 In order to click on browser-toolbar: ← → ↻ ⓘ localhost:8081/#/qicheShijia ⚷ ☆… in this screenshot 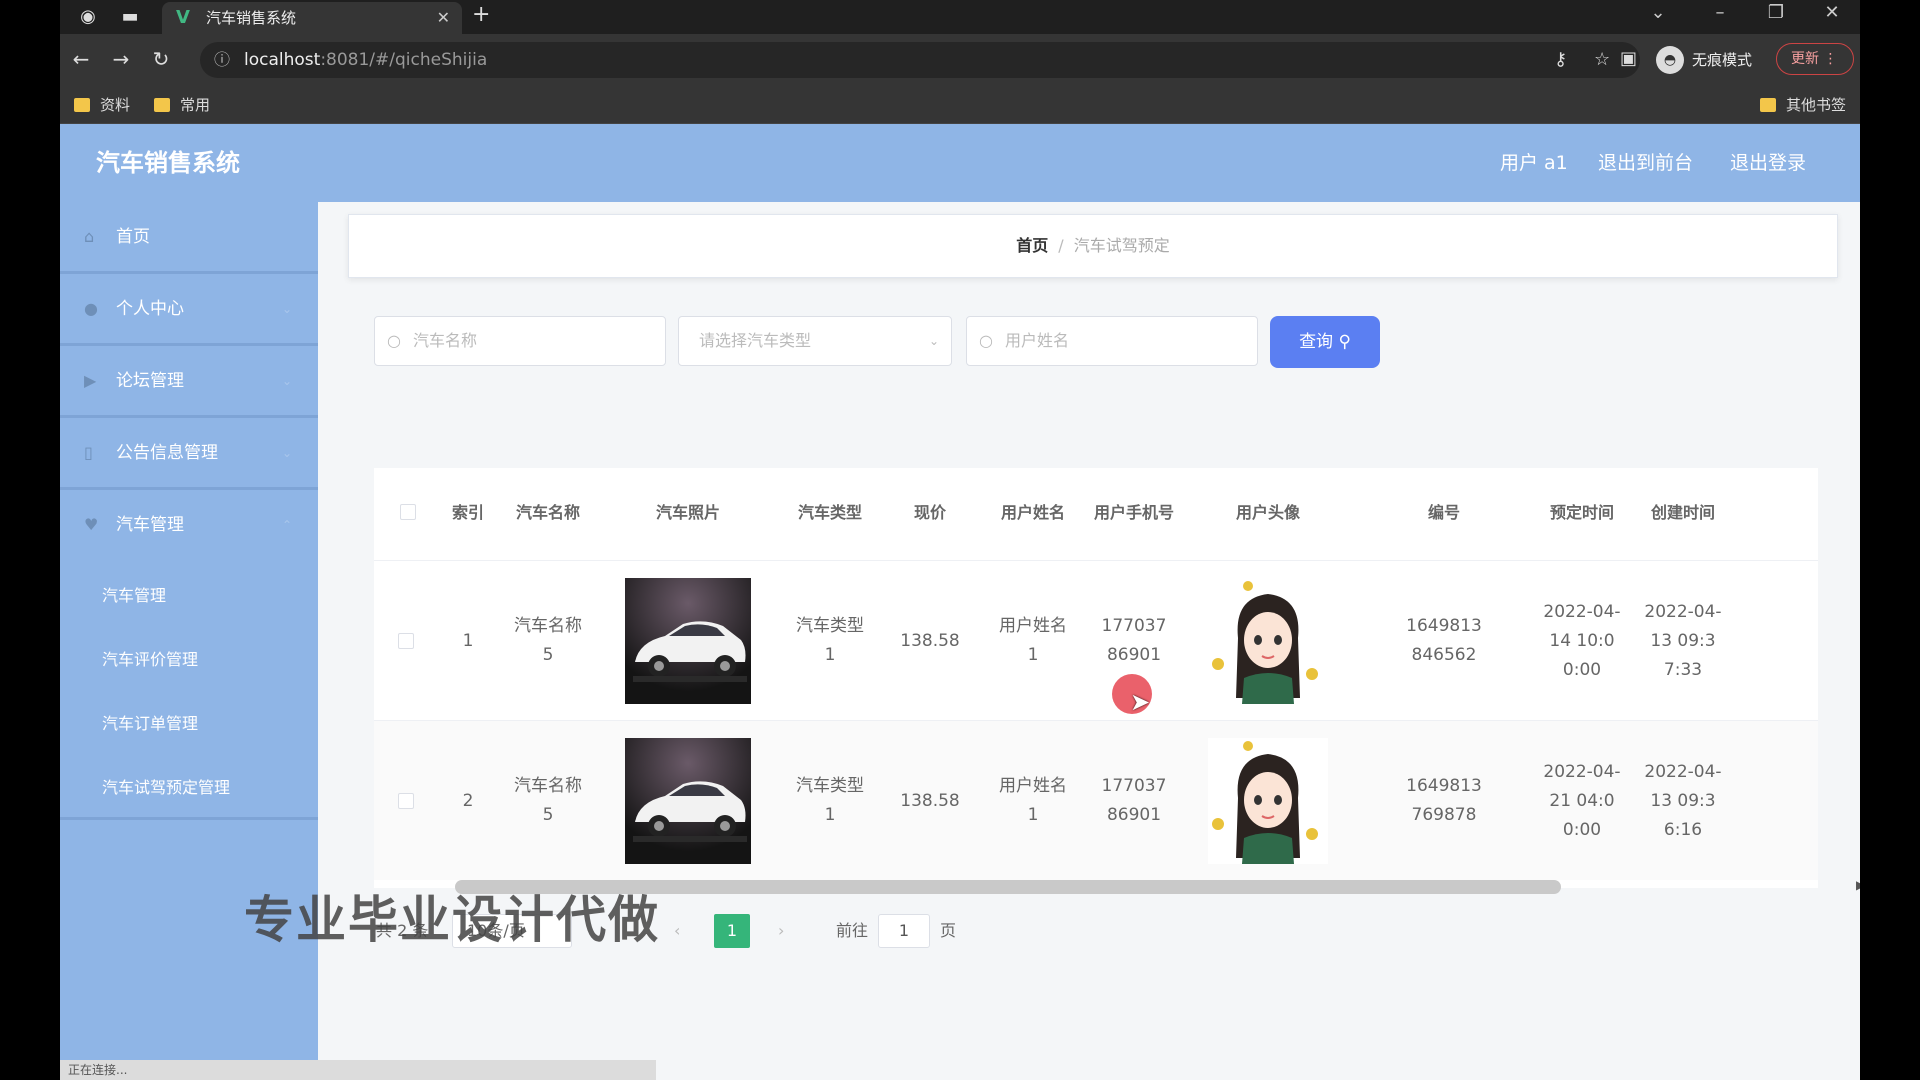, I will do `click(960, 60)`.